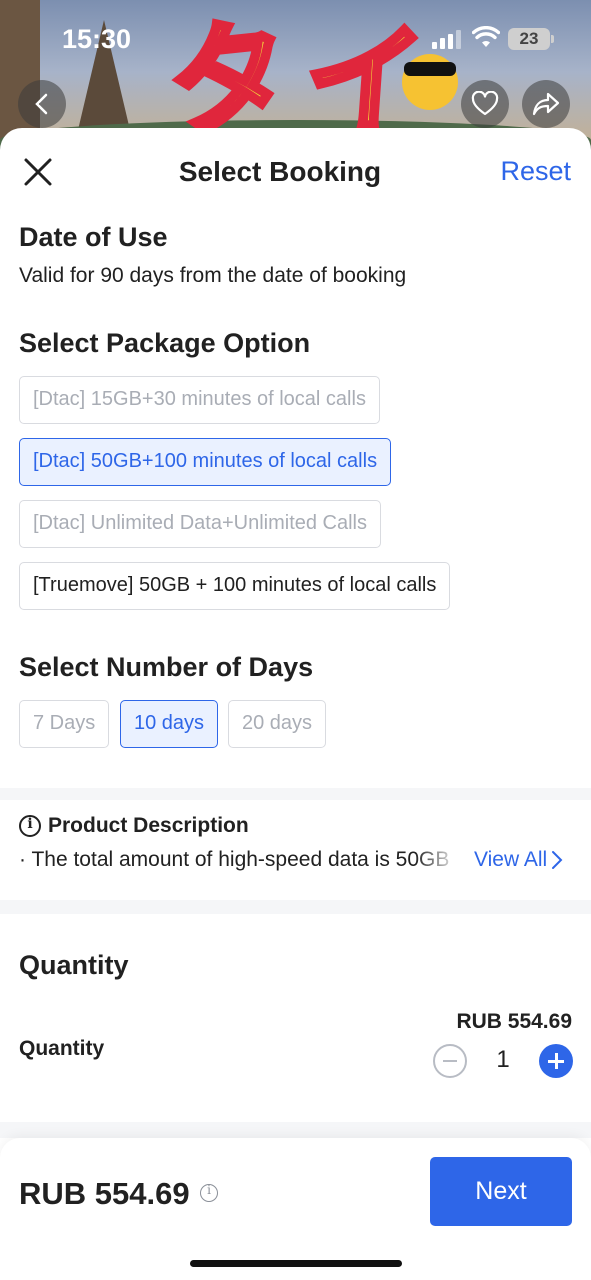 The width and height of the screenshot is (591, 1280). I want to click on days-option-label: 10 days, so click(169, 723).